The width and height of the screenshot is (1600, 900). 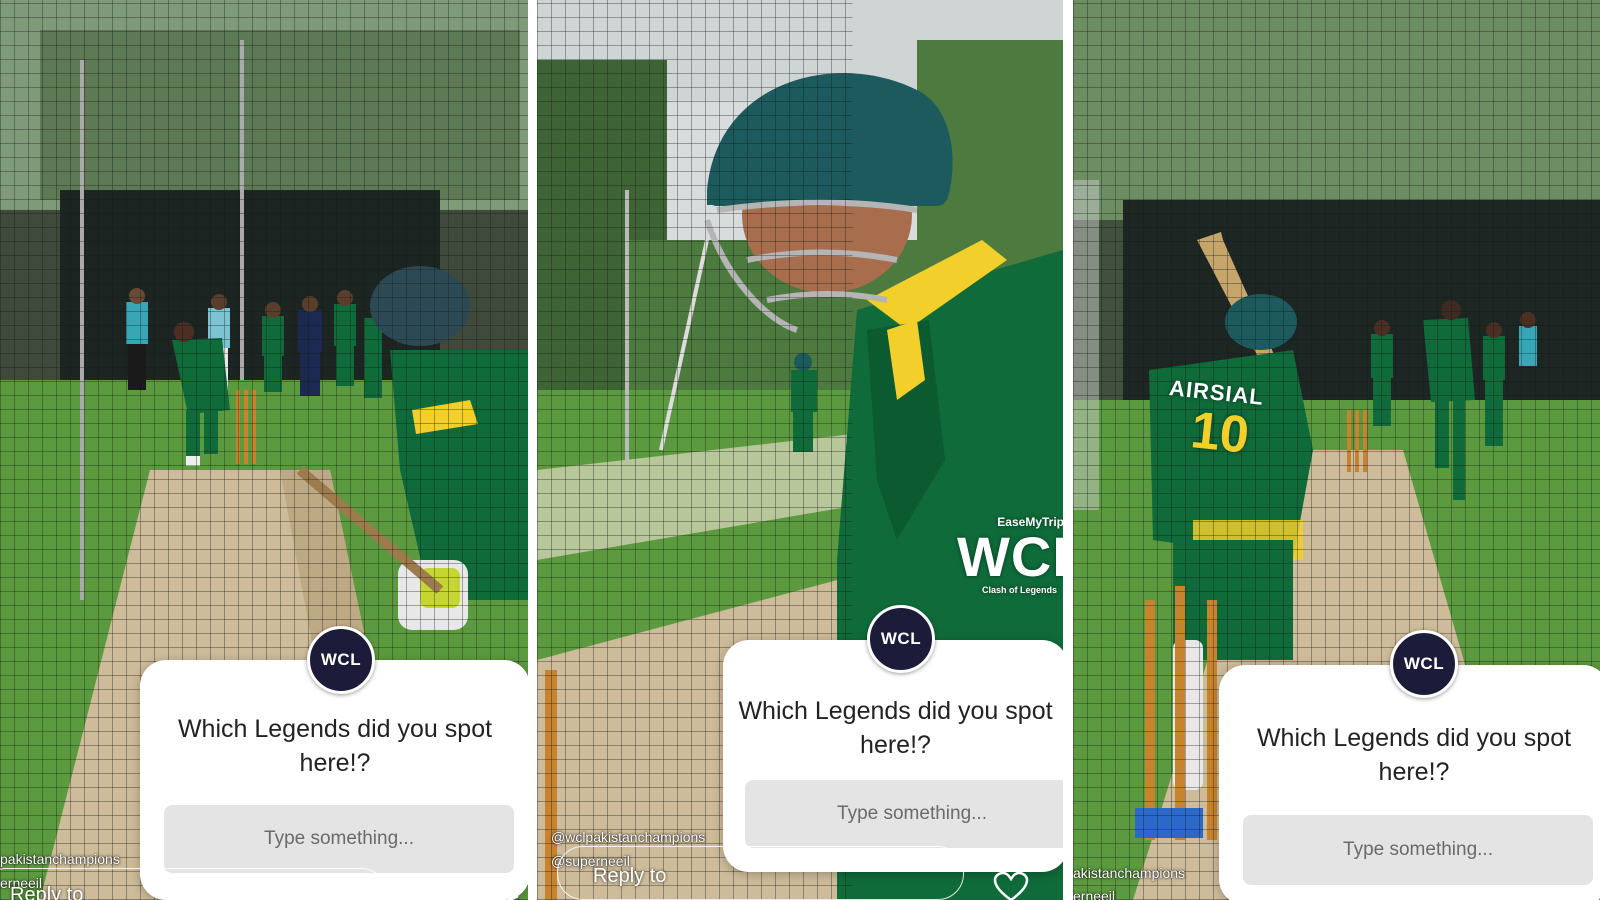 What do you see at coordinates (1094, 894) in the screenshot?
I see `tagged-handle: erneeil` at bounding box center [1094, 894].